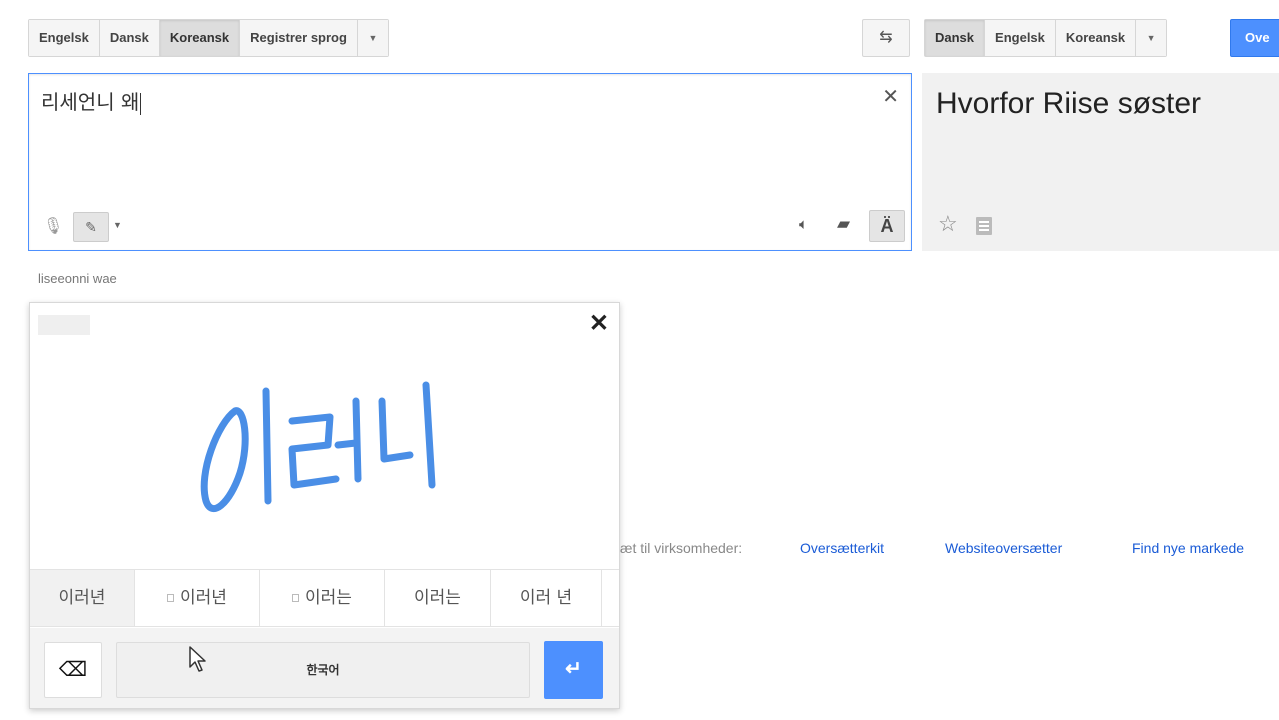 This screenshot has width=1279, height=720. What do you see at coordinates (91, 227) in the screenshot?
I see `pencil-icon: ✎` at bounding box center [91, 227].